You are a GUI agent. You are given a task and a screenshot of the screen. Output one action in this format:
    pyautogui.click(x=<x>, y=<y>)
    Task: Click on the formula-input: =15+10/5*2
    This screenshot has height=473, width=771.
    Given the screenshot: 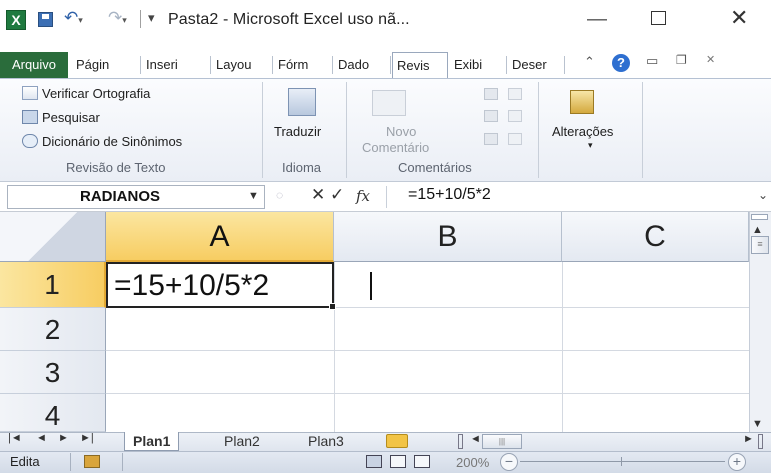 What is the action you would take?
    pyautogui.click(x=449, y=195)
    